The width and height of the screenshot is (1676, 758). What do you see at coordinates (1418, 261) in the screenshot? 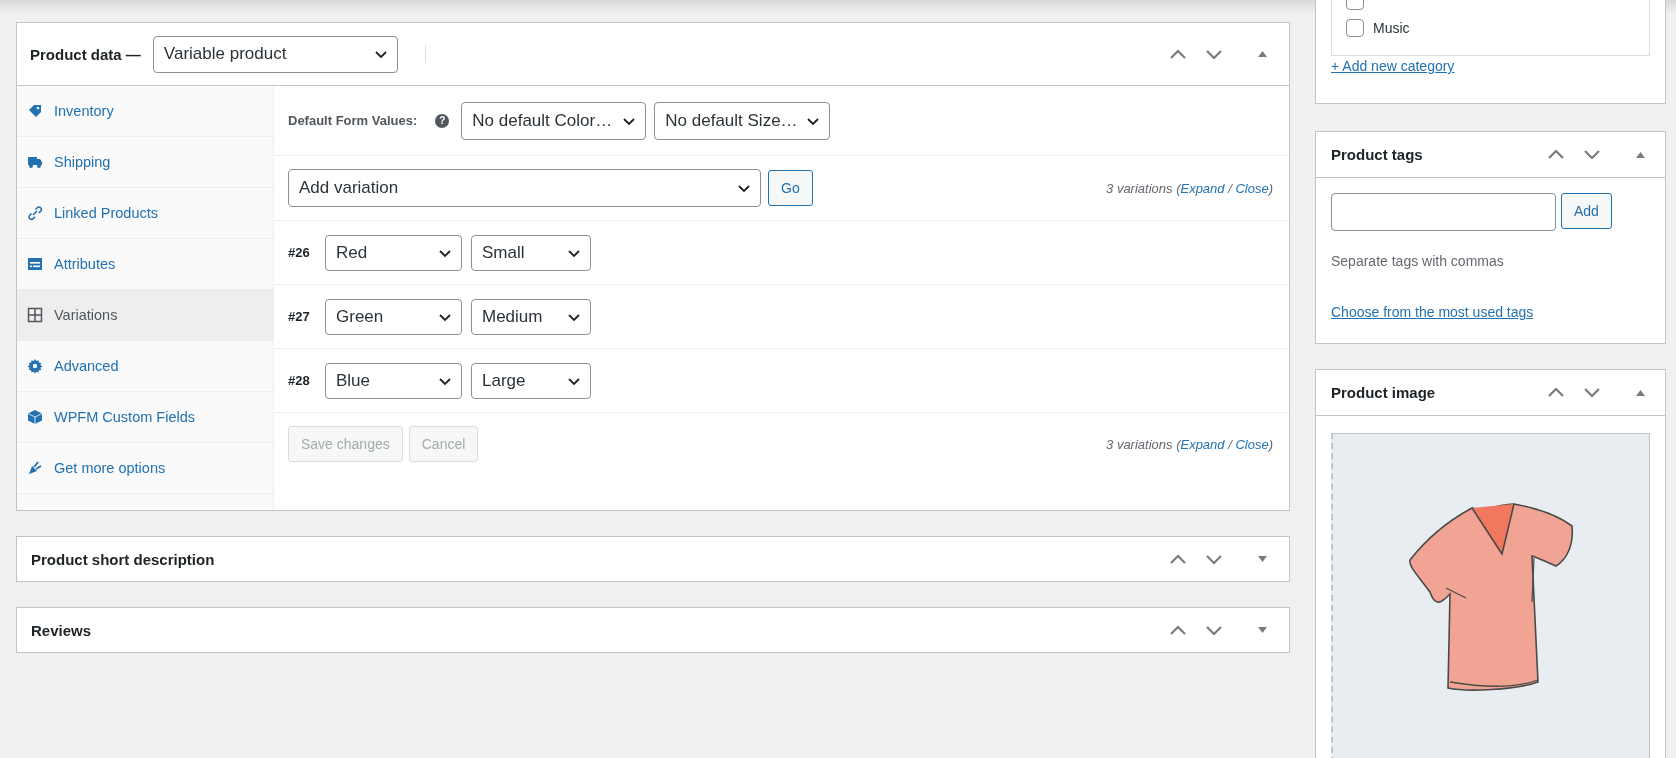
I see `hint-text: Separate tags with commas` at bounding box center [1418, 261].